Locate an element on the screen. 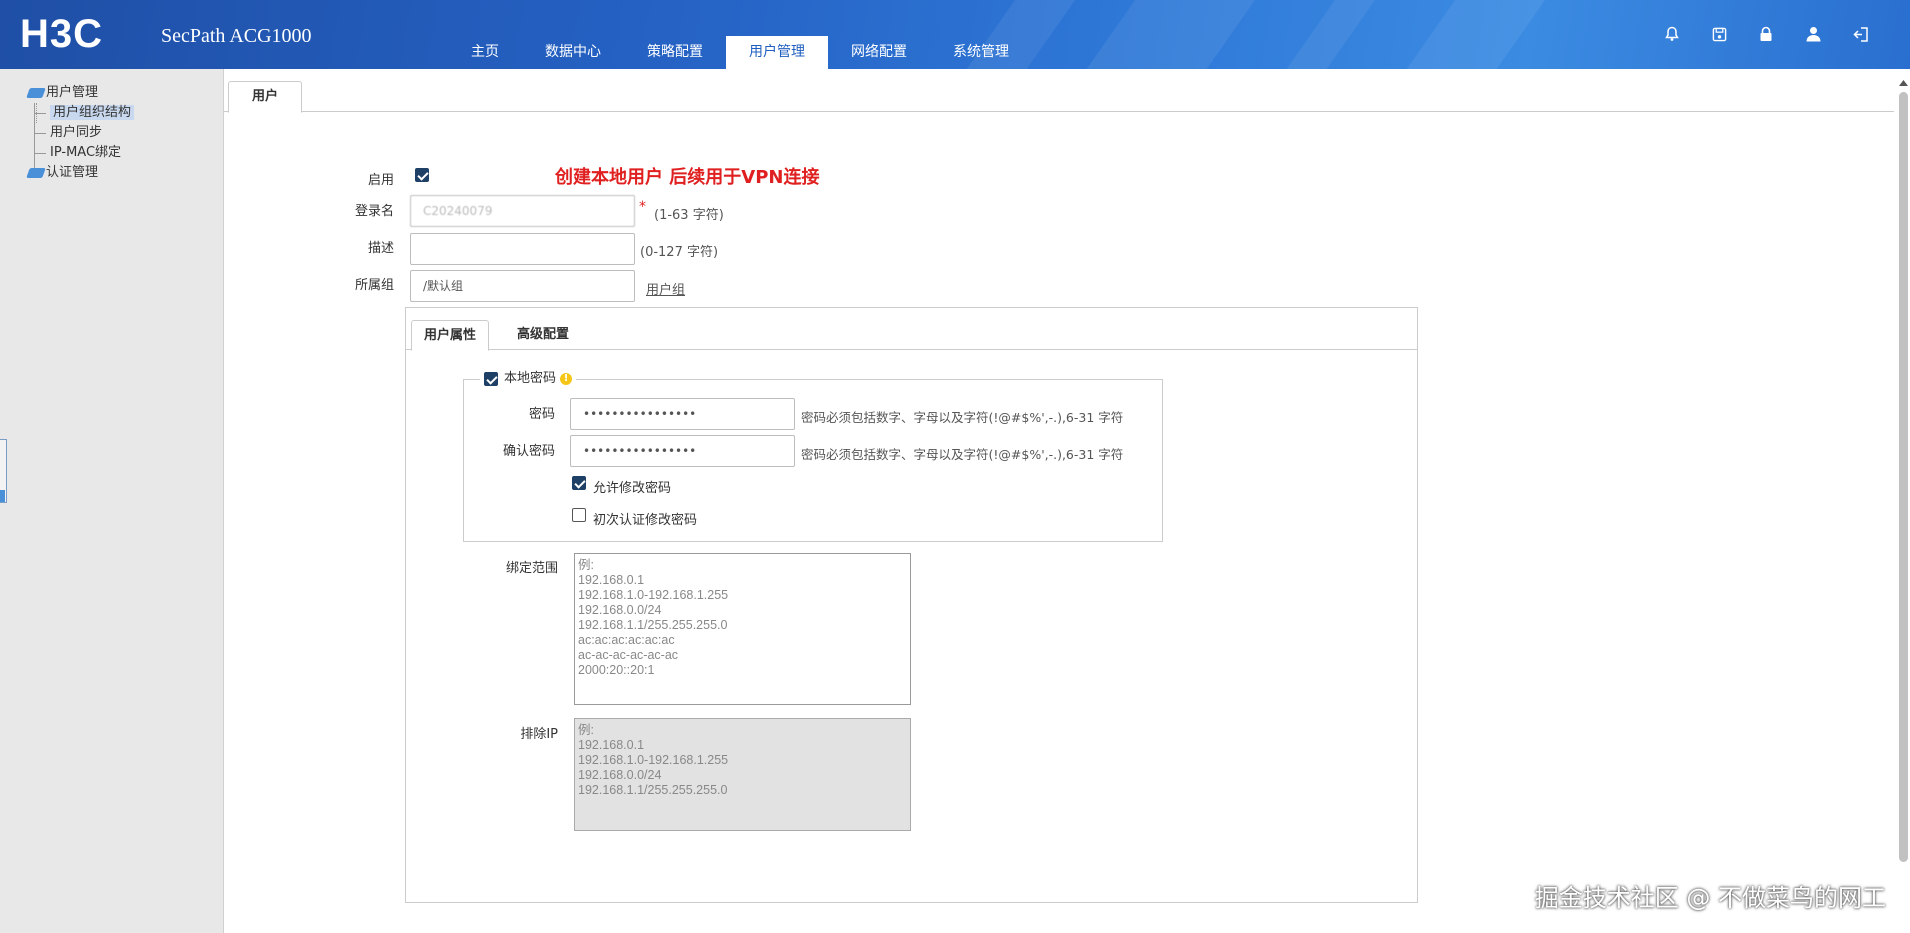 This screenshot has height=933, width=1910. main-nav: 主页 数据中心 策略配置 用户管理 网络配置 系统管理 is located at coordinates (740, 52).